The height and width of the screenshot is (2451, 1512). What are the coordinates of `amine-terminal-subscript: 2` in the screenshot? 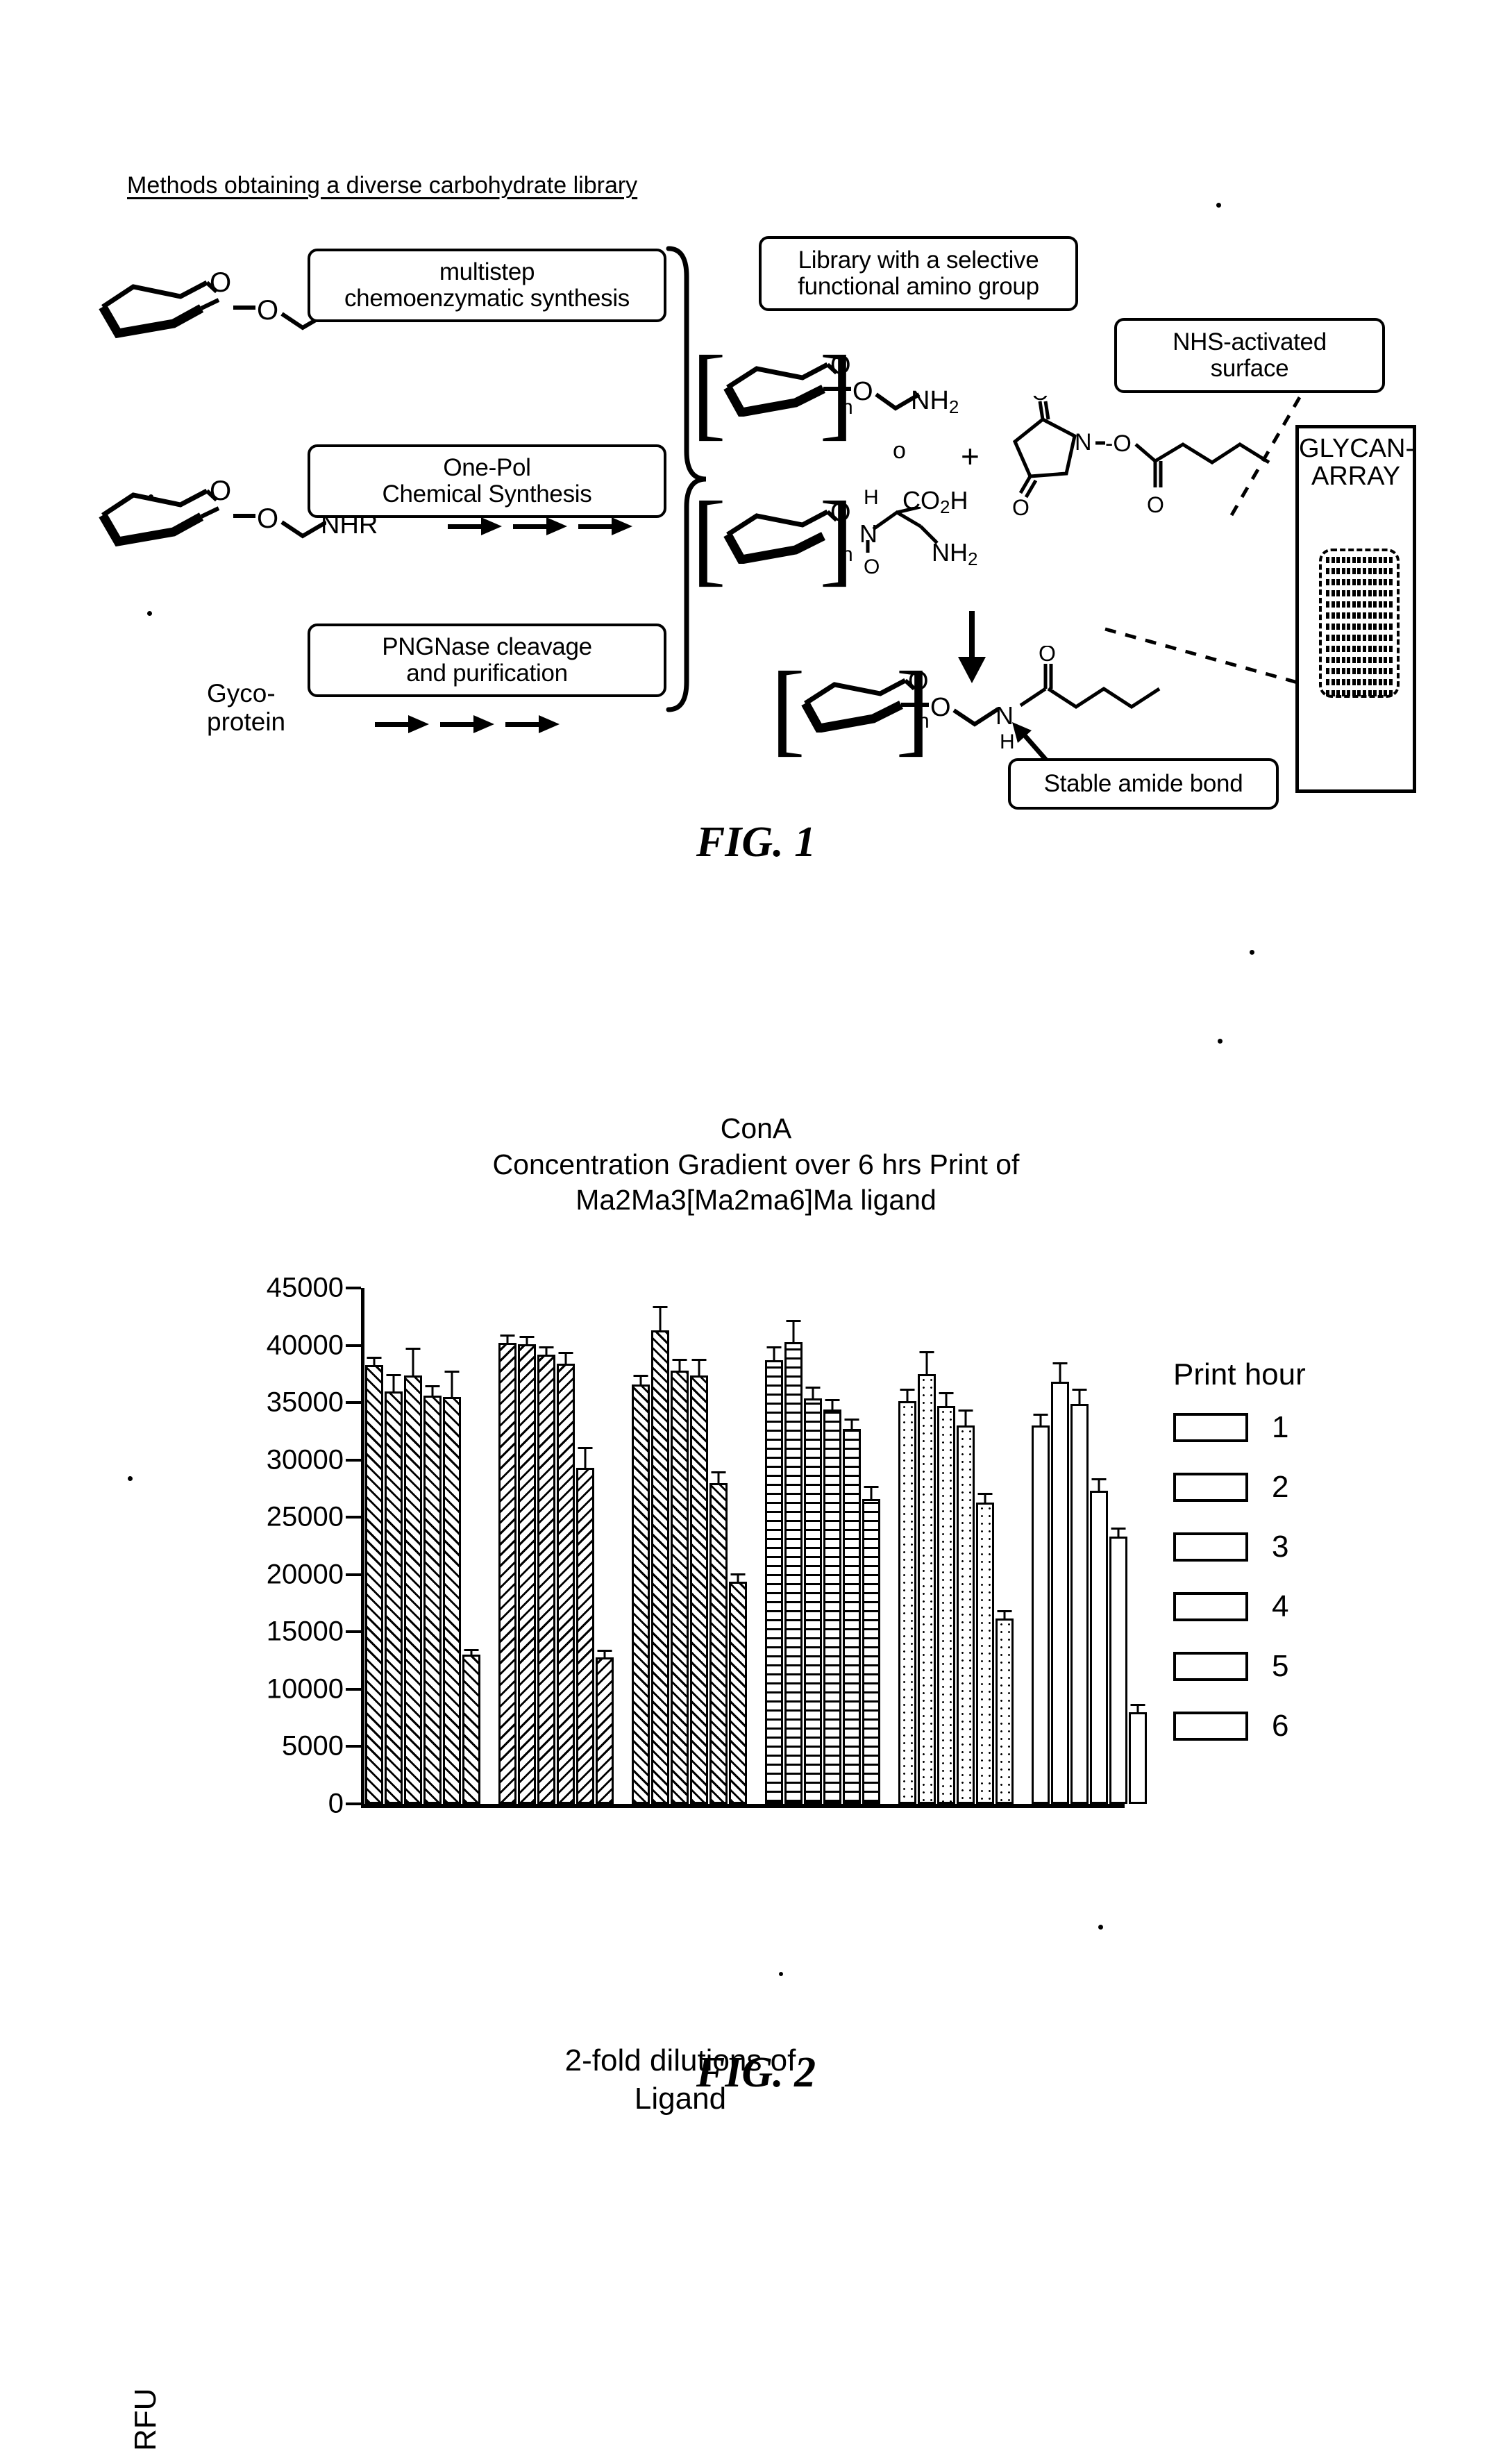 It's located at (954, 406).